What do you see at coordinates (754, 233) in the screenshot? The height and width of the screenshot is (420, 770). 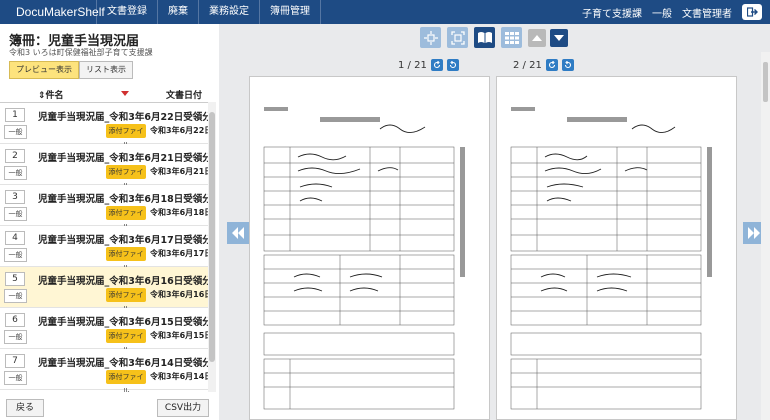 I see `double-chevron-right-icon` at bounding box center [754, 233].